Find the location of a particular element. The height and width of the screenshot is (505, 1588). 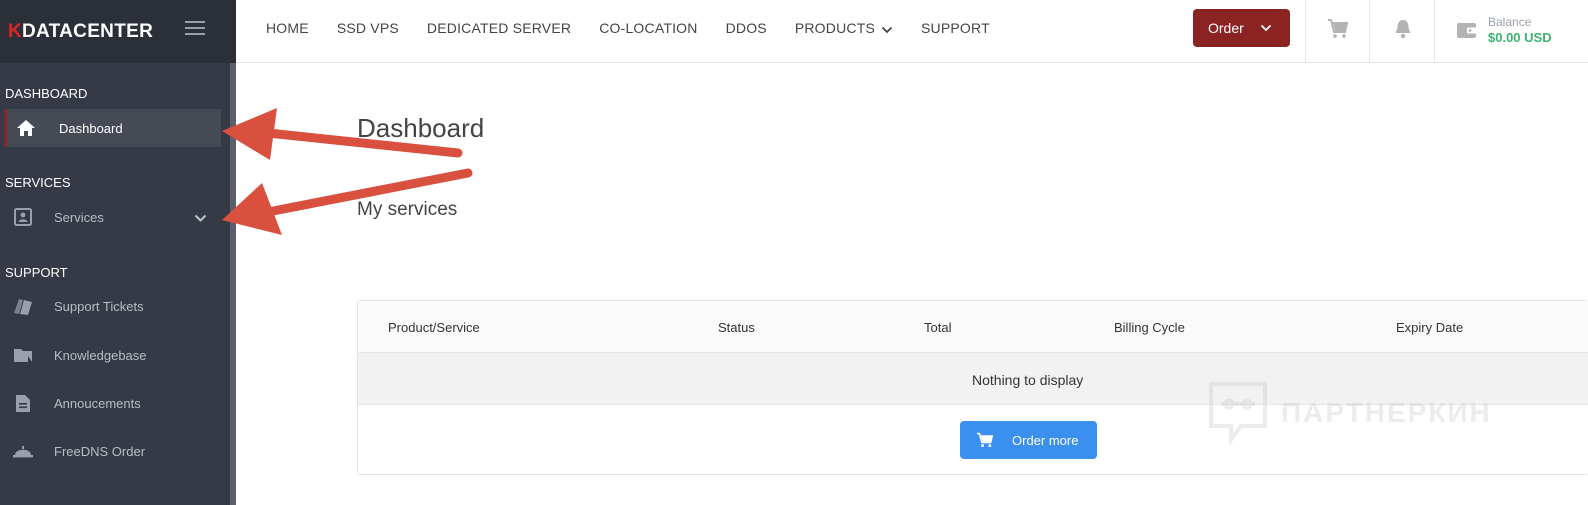

column-header-product: Product/Service is located at coordinates (434, 327).